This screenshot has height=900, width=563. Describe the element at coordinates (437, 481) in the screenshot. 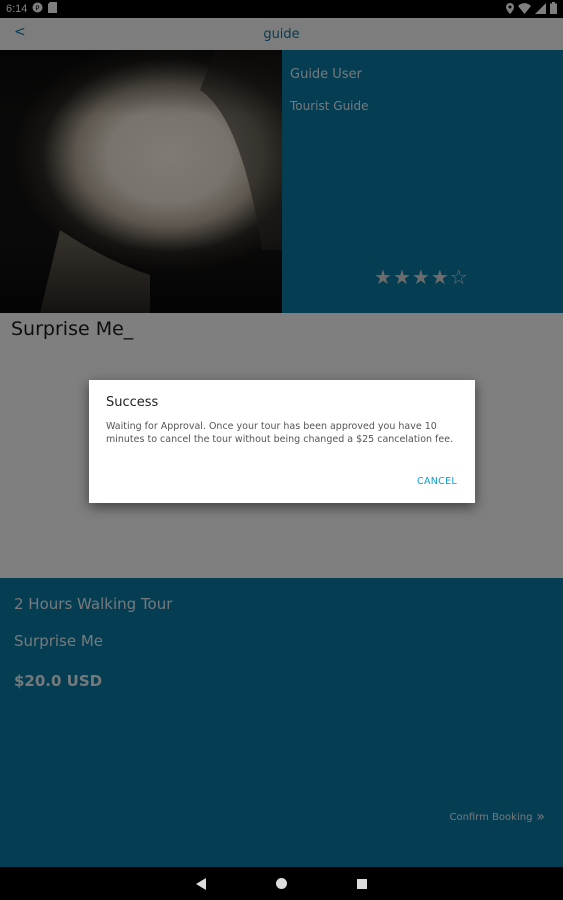

I see `dialog-cancel-button: CANCEL` at that location.